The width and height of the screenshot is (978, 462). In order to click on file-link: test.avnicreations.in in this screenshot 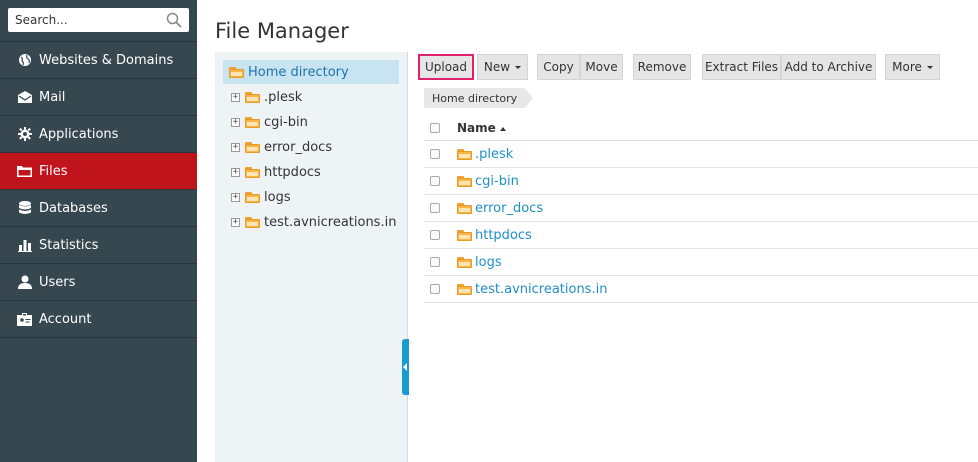, I will do `click(541, 289)`.